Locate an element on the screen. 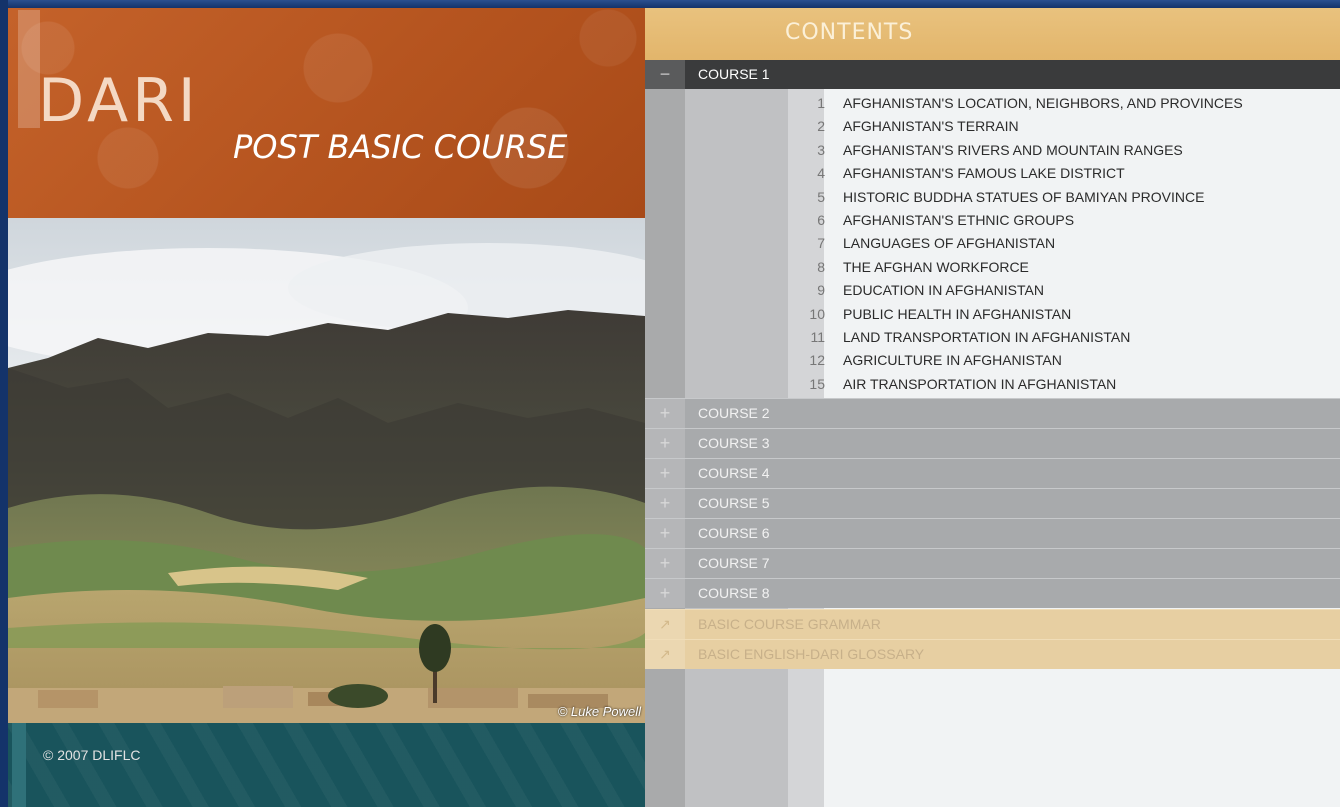 This screenshot has width=1340, height=807. resource-label: BASIC ENGLISH-DARI GLOSSARY is located at coordinates (811, 654).